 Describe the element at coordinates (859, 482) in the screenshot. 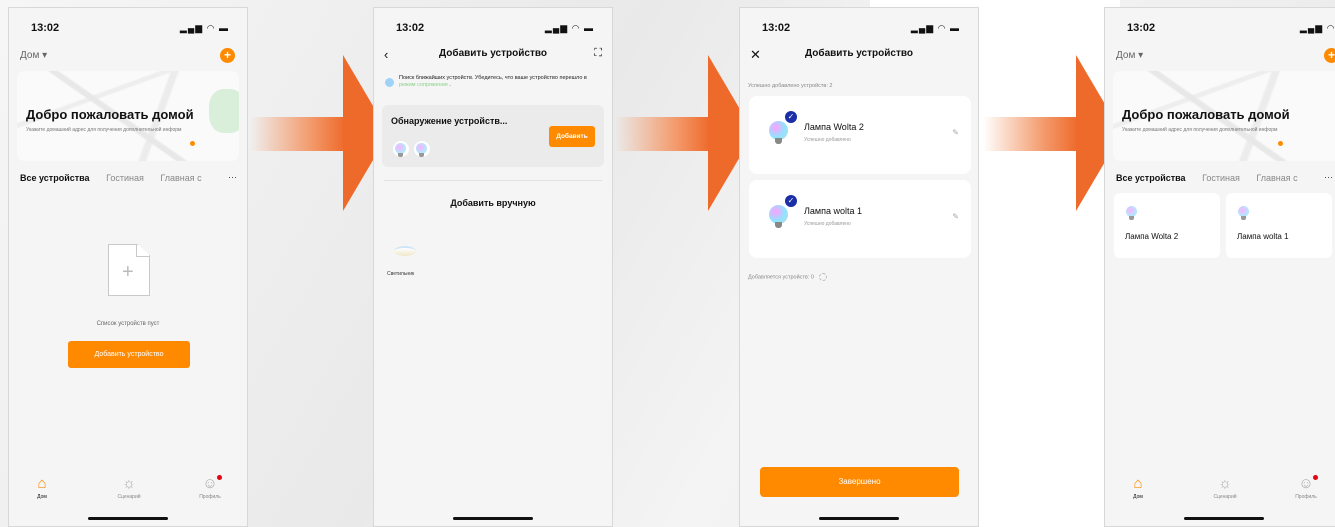

I see `done-button: Завершено` at that location.